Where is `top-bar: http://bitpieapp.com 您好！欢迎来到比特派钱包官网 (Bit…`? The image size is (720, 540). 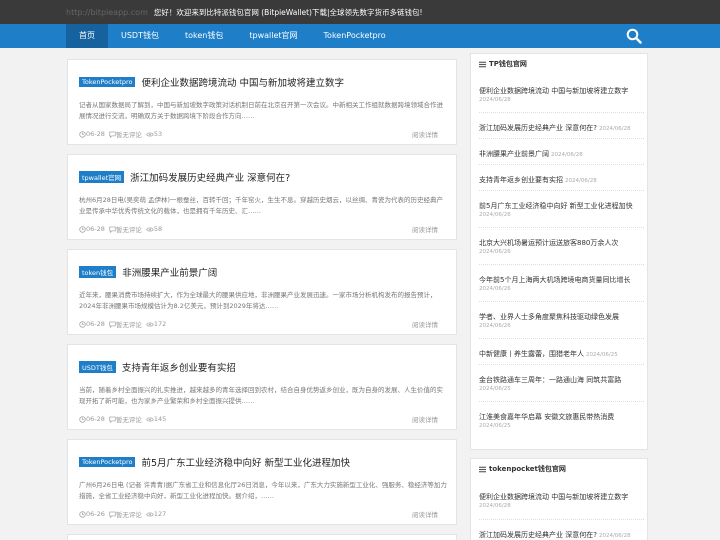 top-bar: http://bitpieapp.com 您好！欢迎来到比特派钱包官网 (Bit… is located at coordinates (360, 12).